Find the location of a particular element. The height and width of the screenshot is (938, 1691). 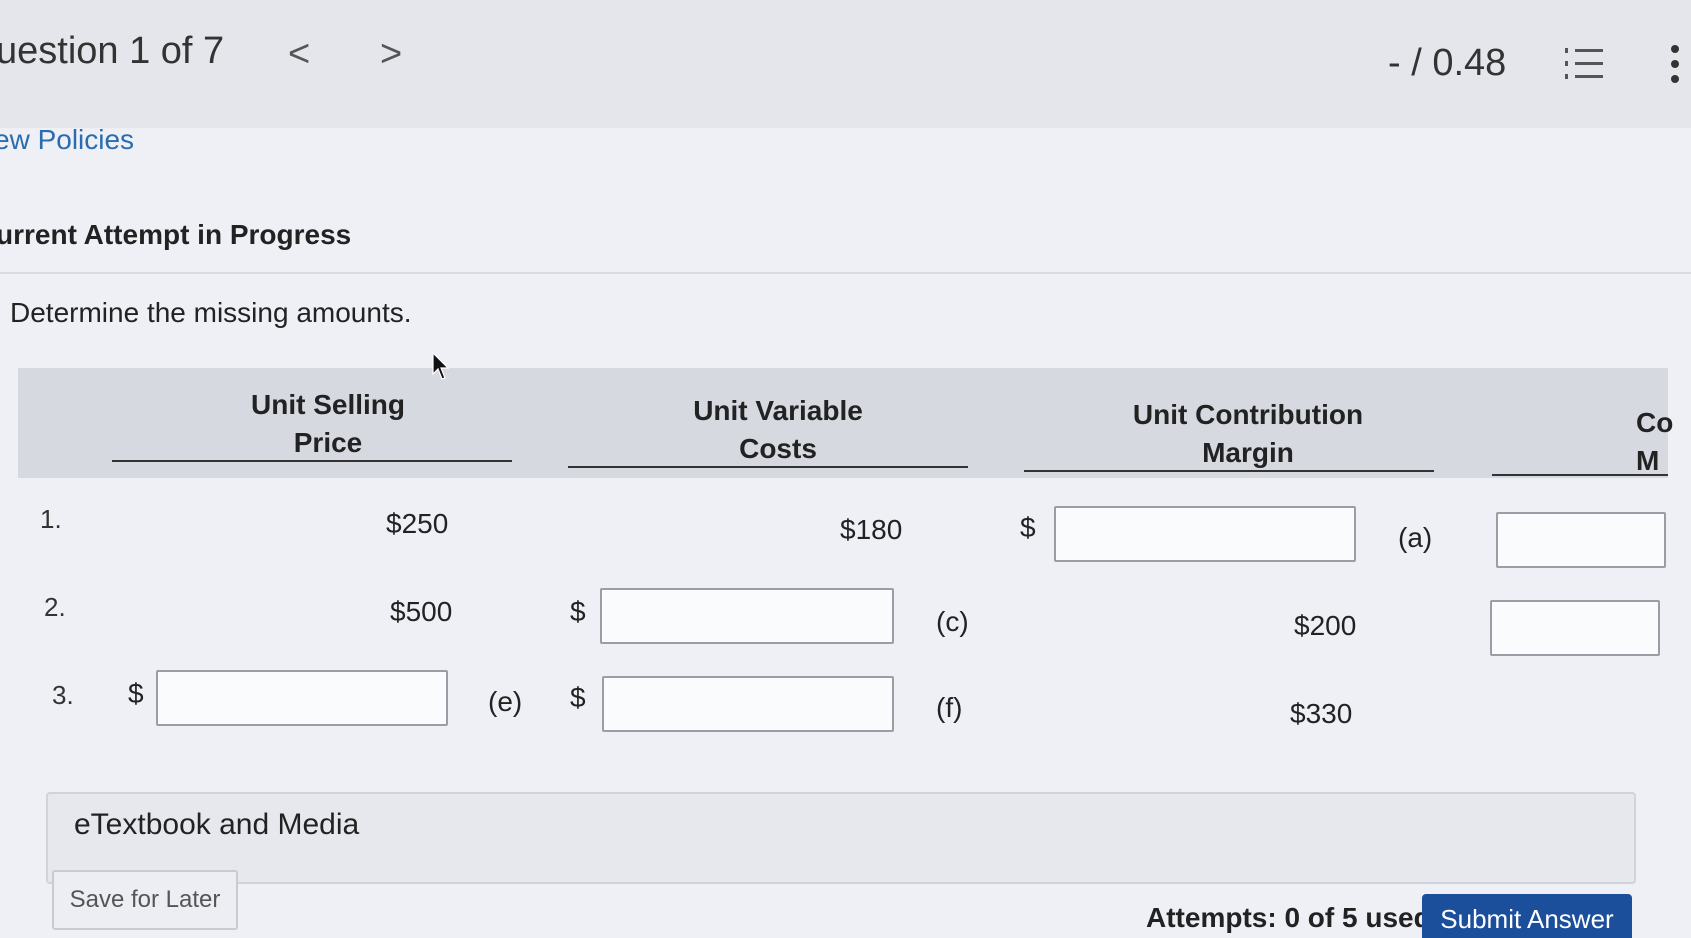

header-line: Unit Contribution is located at coordinates (1248, 414).